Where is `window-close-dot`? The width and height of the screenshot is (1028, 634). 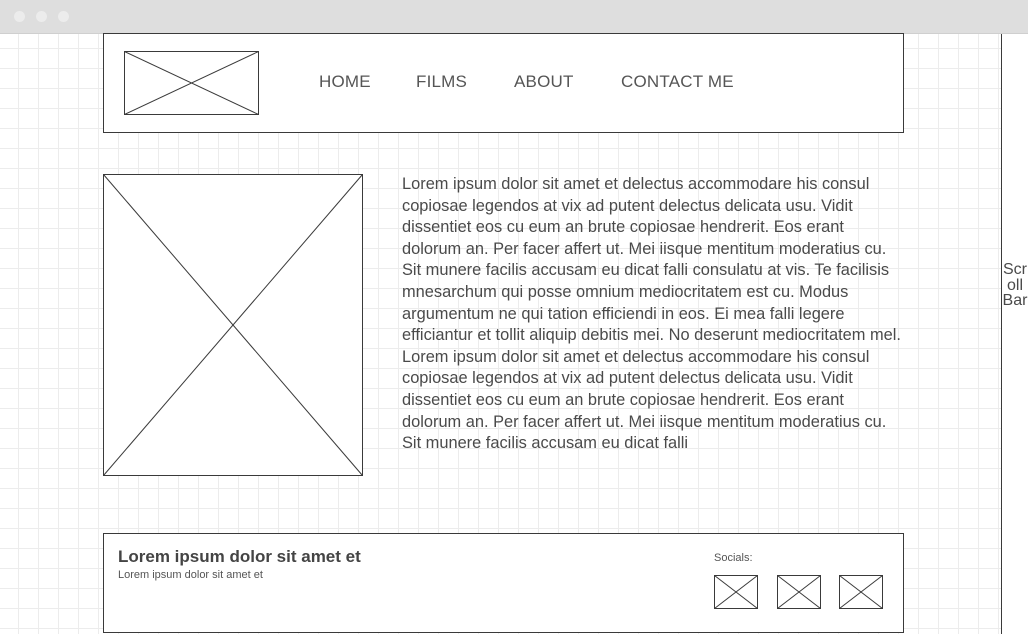 window-close-dot is located at coordinates (19, 16).